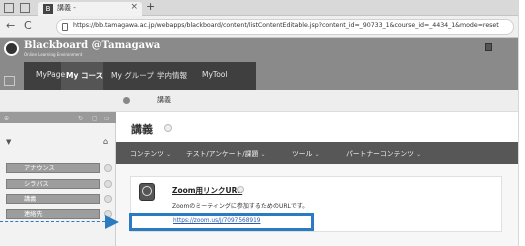 This screenshot has height=246, width=525. I want to click on sidebar-item-syllabus: シラバス, so click(53, 184).